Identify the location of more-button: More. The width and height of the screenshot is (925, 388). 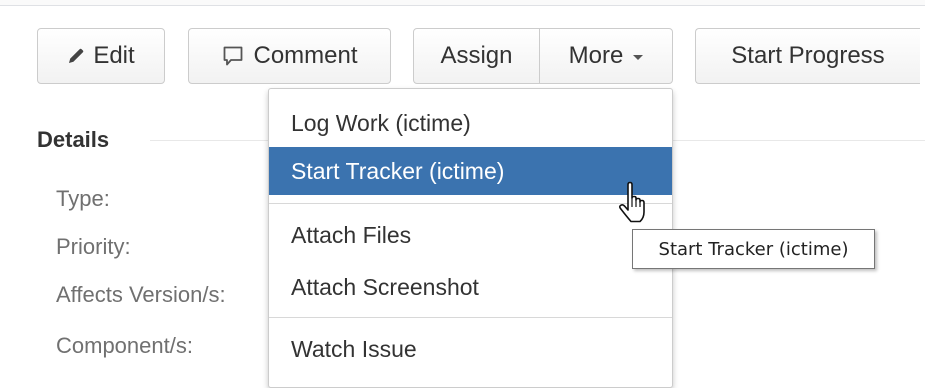
(606, 56).